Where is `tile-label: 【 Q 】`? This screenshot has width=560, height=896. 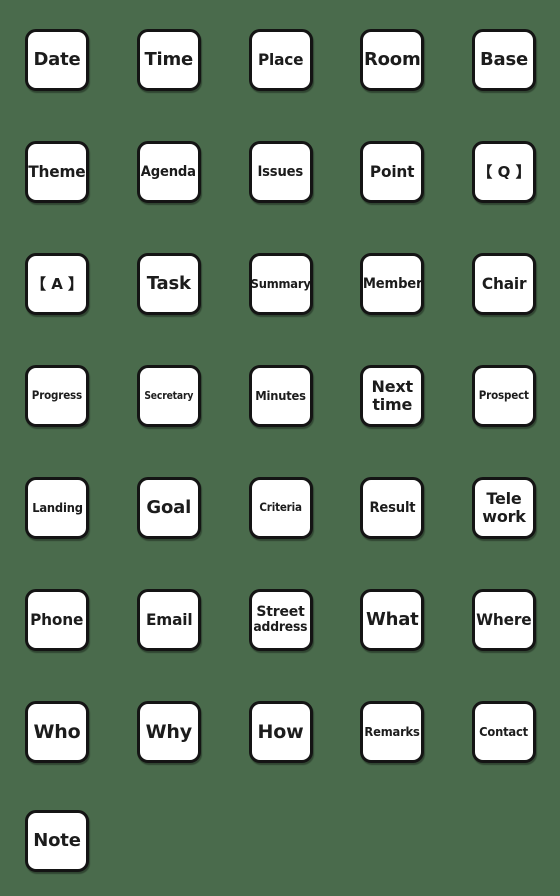
tile-label: 【 Q 】 is located at coordinates (504, 171).